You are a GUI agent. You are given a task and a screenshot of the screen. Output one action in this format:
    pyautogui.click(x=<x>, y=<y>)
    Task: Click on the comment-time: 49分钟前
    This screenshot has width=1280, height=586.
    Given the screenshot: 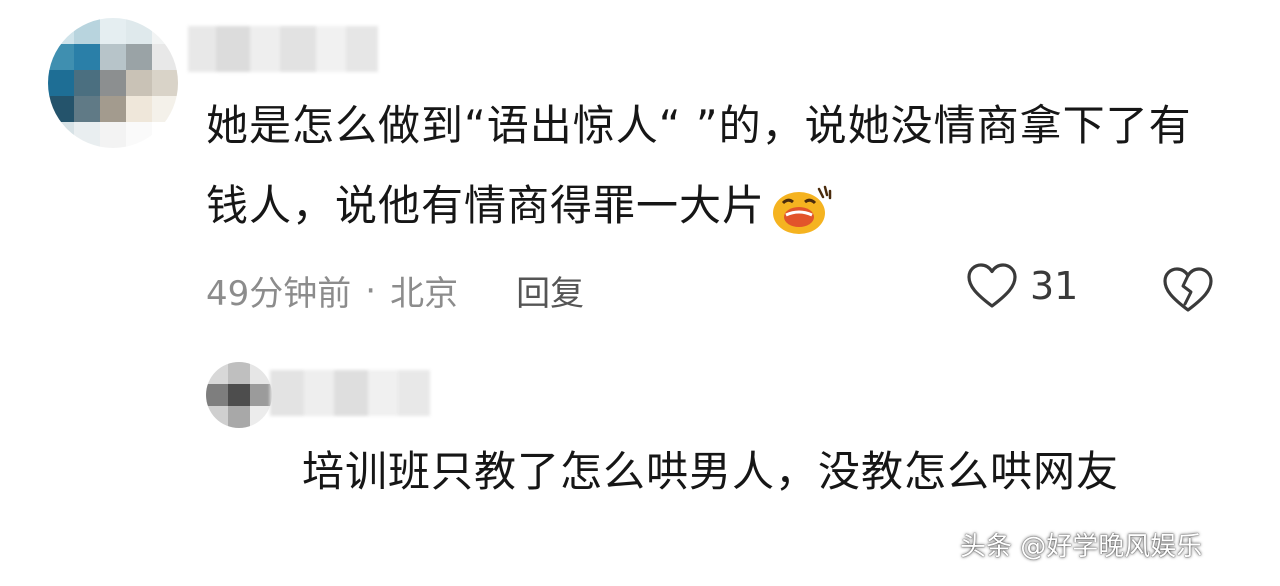 What is the action you would take?
    pyautogui.click(x=279, y=294)
    